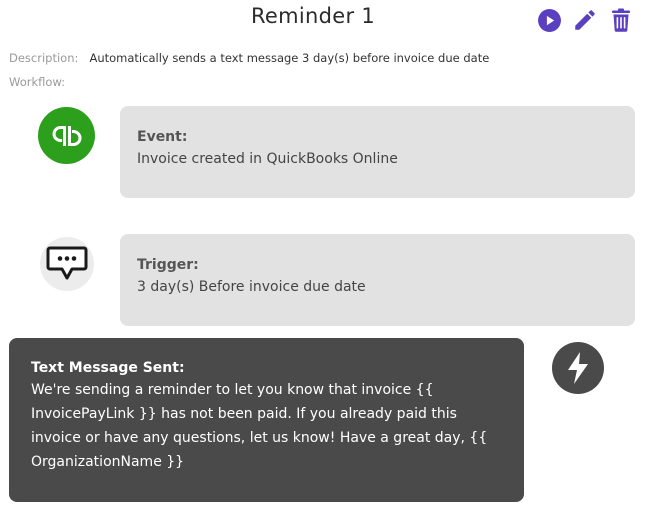  I want to click on edit-button, so click(585, 20).